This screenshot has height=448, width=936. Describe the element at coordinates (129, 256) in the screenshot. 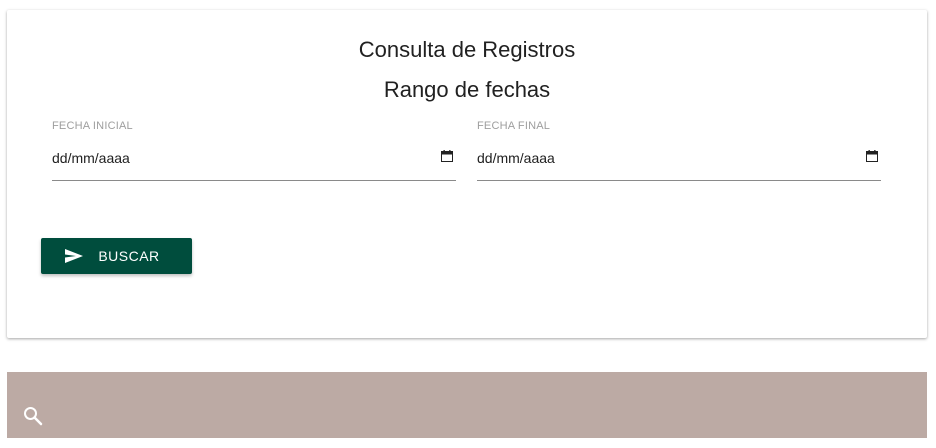

I see `search-button-label: BUSCAR` at that location.